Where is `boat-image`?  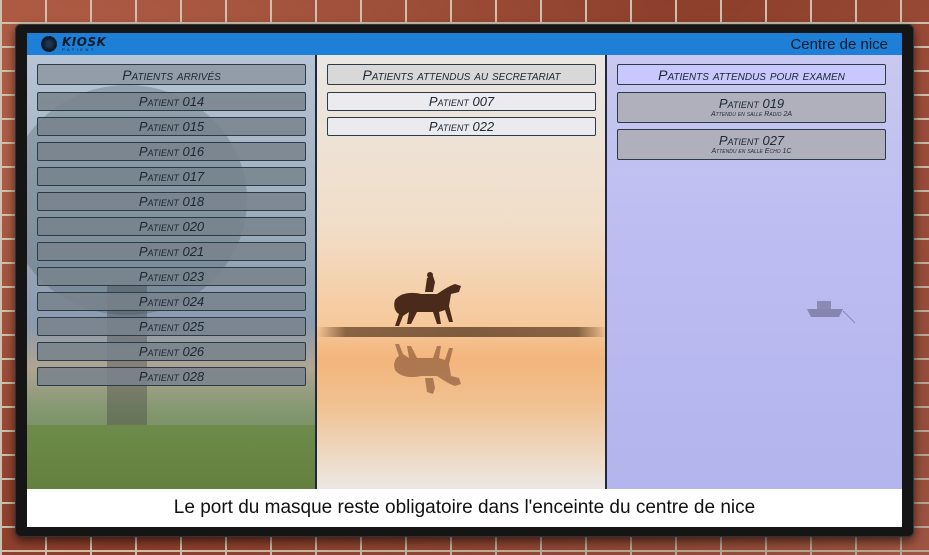
boat-image is located at coordinates (831, 312).